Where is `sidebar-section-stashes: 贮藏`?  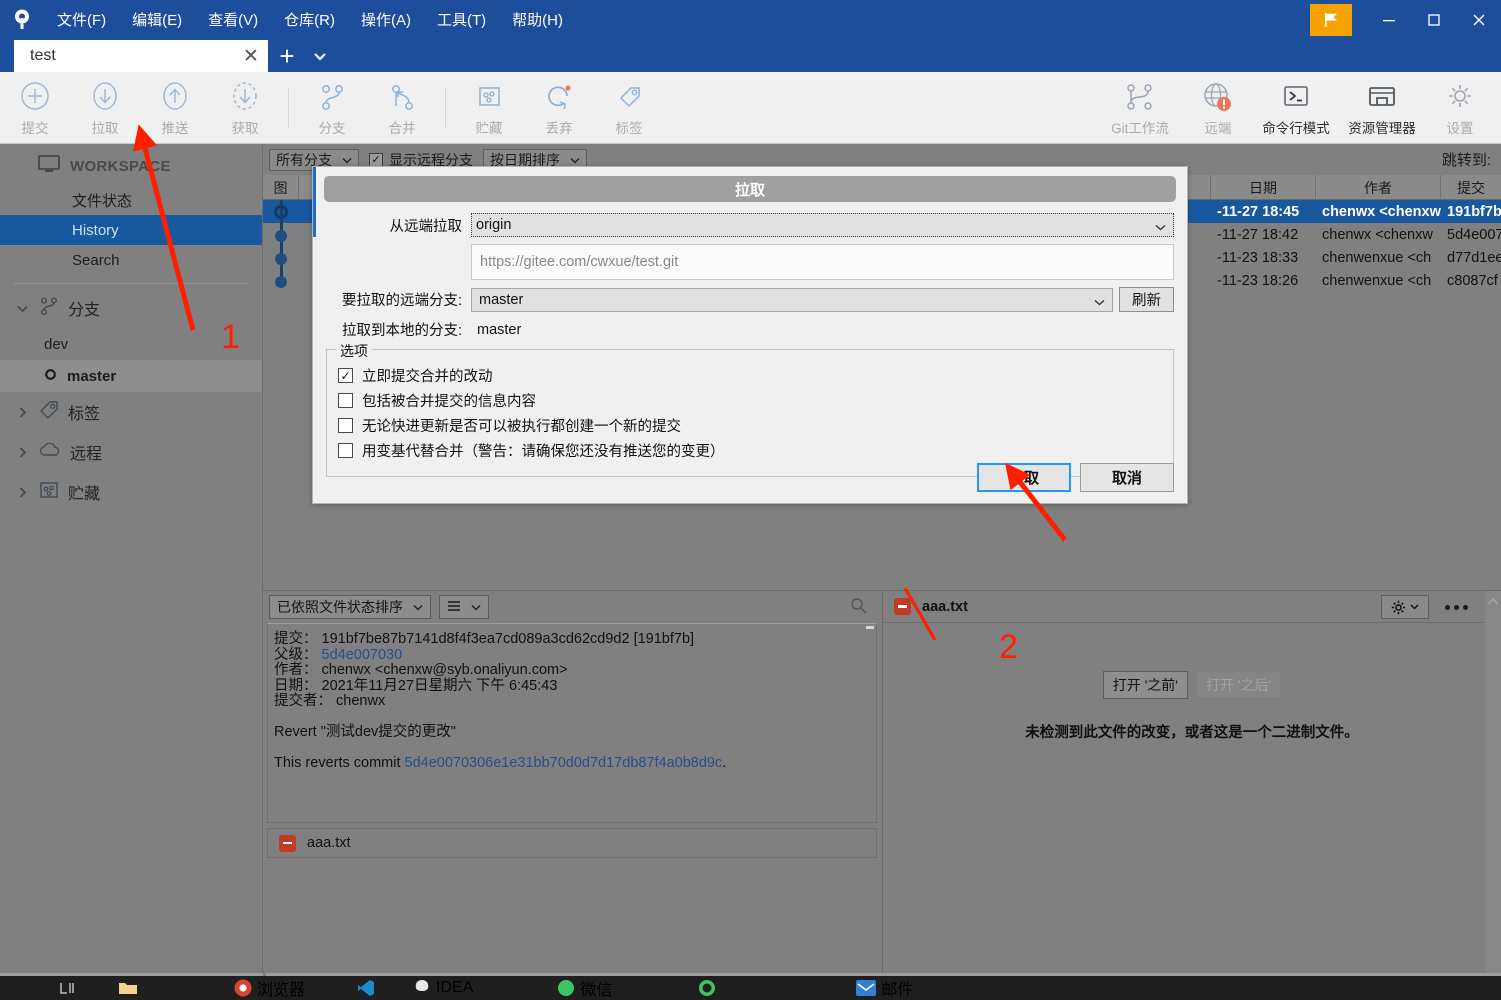 sidebar-section-stashes: 贮藏 is located at coordinates (131, 492).